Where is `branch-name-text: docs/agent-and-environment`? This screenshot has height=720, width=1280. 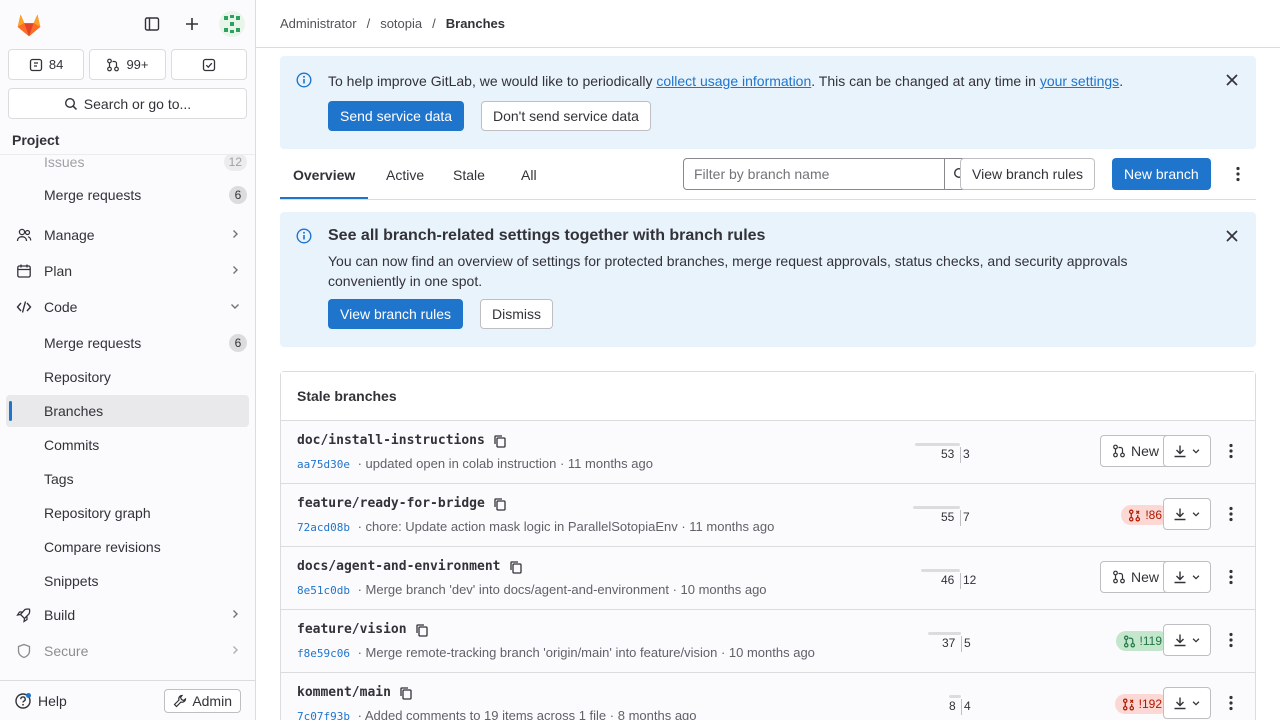
branch-name-text: docs/agent-and-environment is located at coordinates (399, 566).